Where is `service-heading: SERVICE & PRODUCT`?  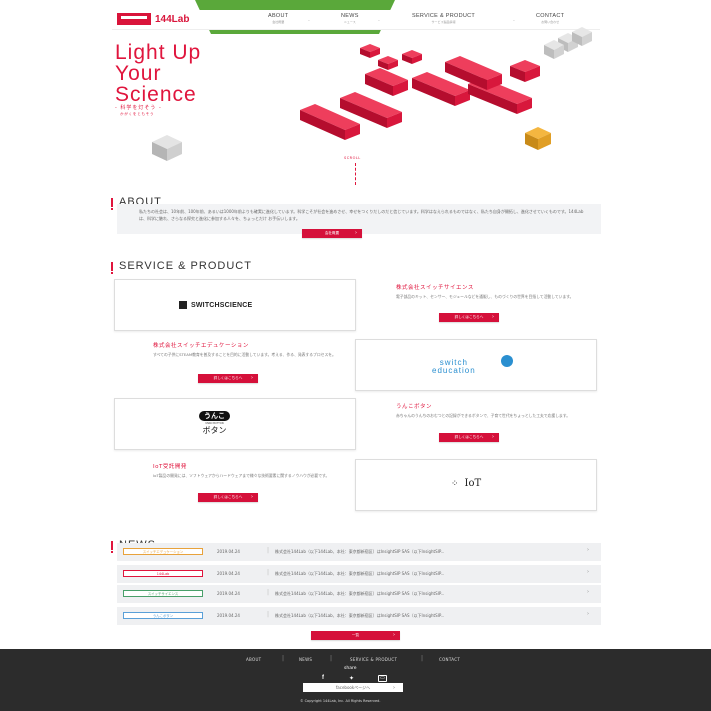
service-heading: SERVICE & PRODUCT is located at coordinates (181, 267).